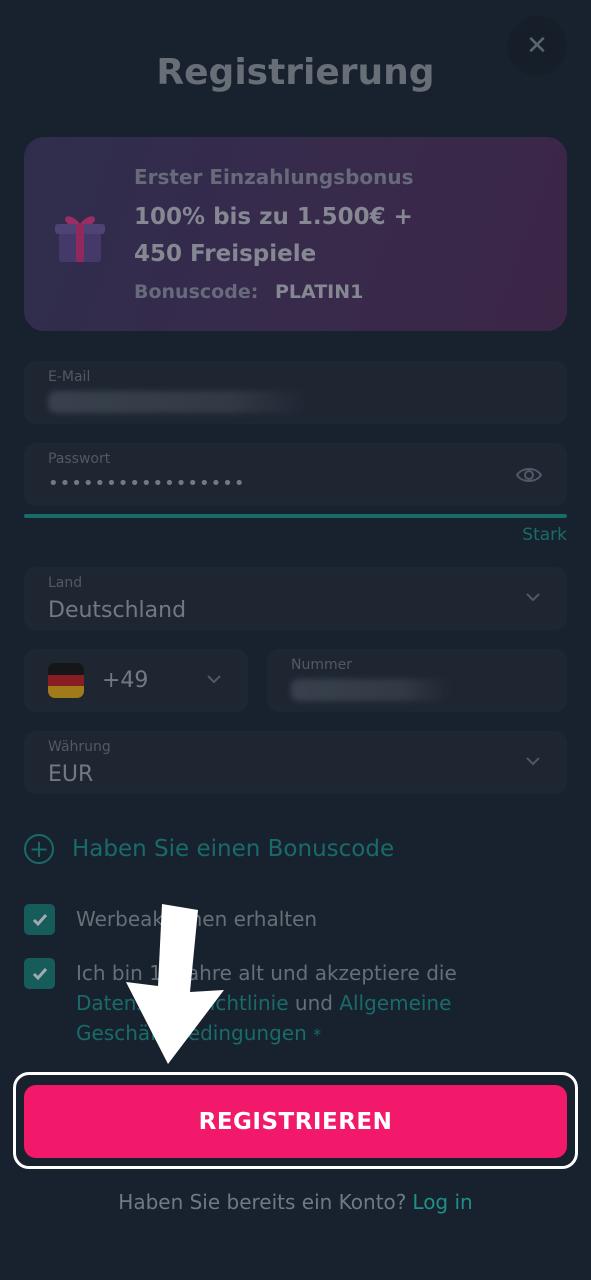 This screenshot has height=1280, width=591. I want to click on phone-prefix-value: +49, so click(125, 680).